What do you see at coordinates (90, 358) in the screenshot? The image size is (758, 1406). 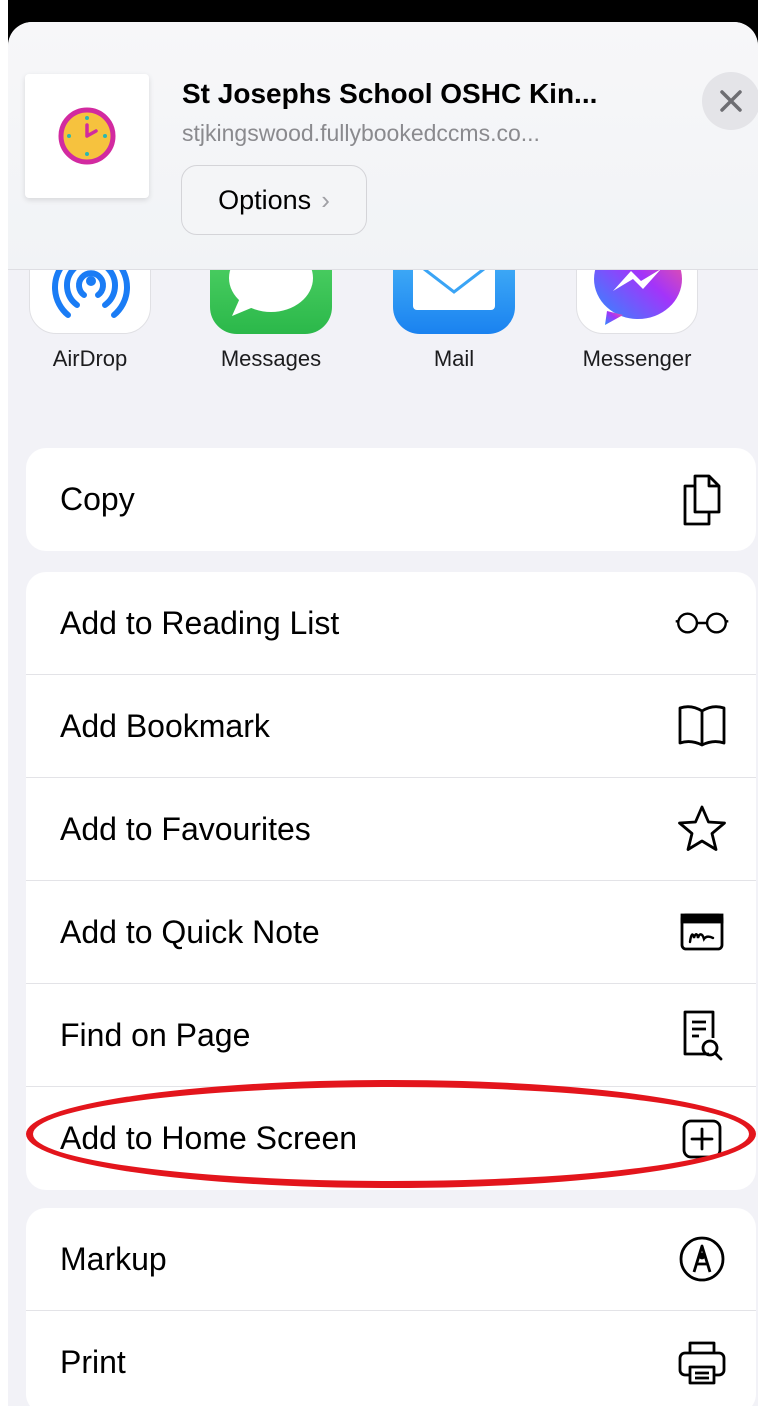 I see `share-app-label: AirDrop` at bounding box center [90, 358].